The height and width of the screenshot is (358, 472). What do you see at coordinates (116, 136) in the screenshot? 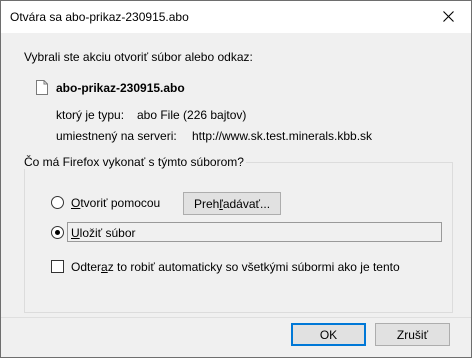
I see `server-label: umiestnený na serveri:` at bounding box center [116, 136].